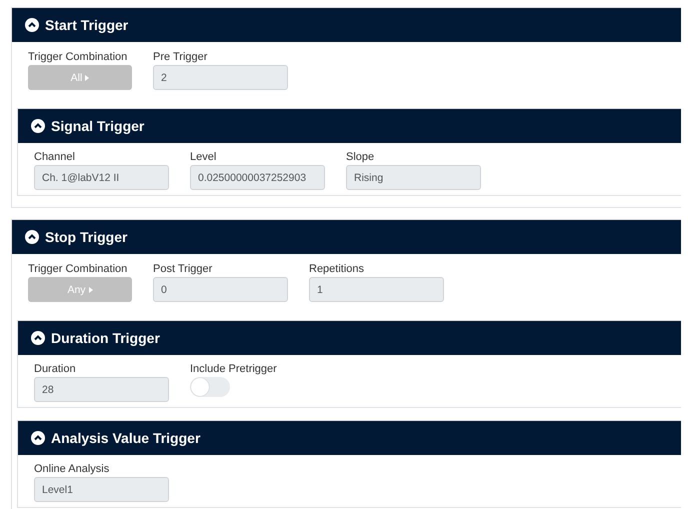  Describe the element at coordinates (180, 57) in the screenshot. I see `field-label: Pre Trigger` at that location.